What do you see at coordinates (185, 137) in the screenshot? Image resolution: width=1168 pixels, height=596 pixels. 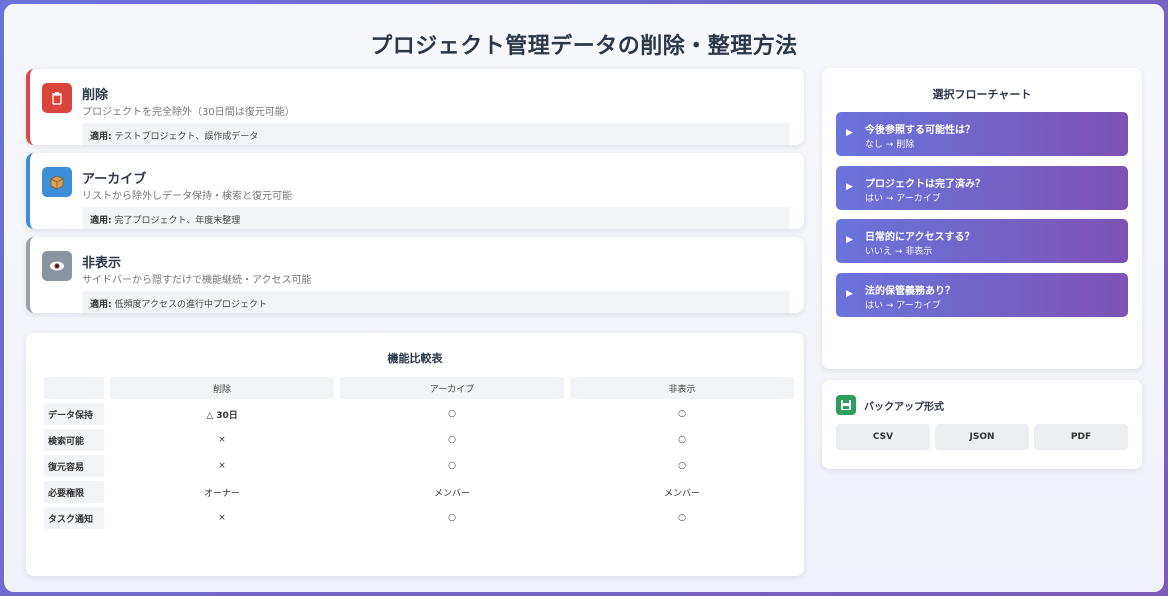 I see `apply-text: テストプロジェクト、誤作成データ` at bounding box center [185, 137].